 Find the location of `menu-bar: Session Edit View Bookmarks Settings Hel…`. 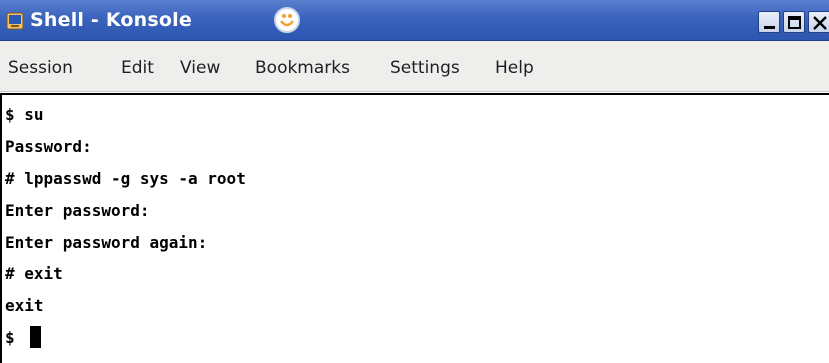

menu-bar: Session Edit View Bookmarks Settings Hel… is located at coordinates (414, 66).